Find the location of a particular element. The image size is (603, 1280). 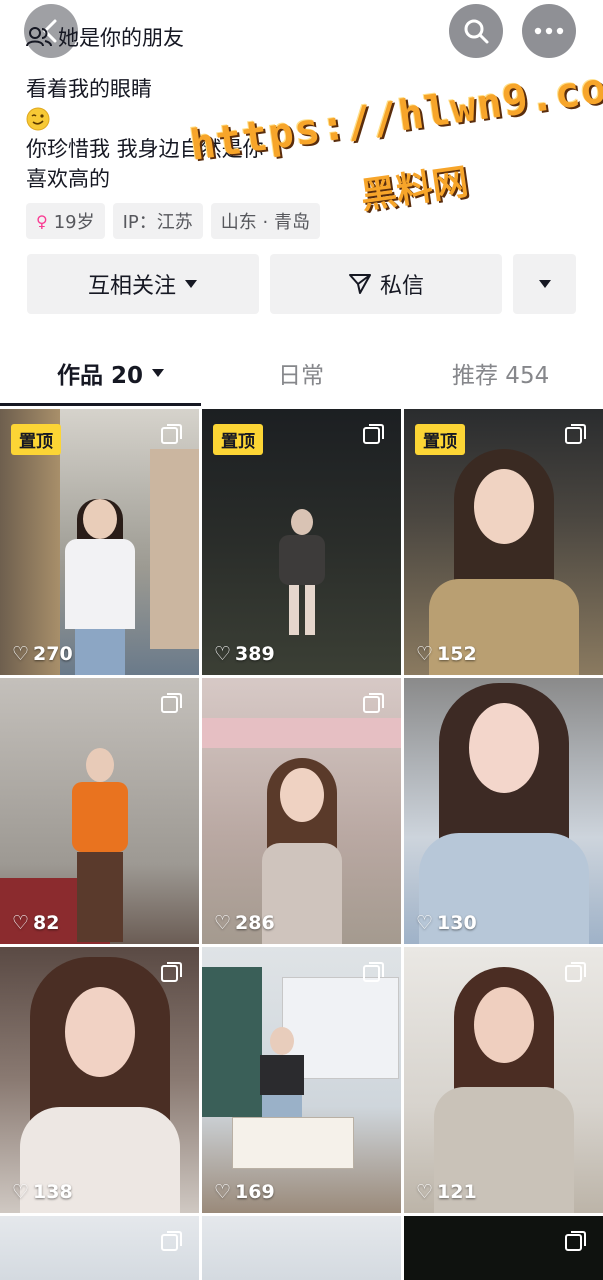

search-icon is located at coordinates (476, 31).